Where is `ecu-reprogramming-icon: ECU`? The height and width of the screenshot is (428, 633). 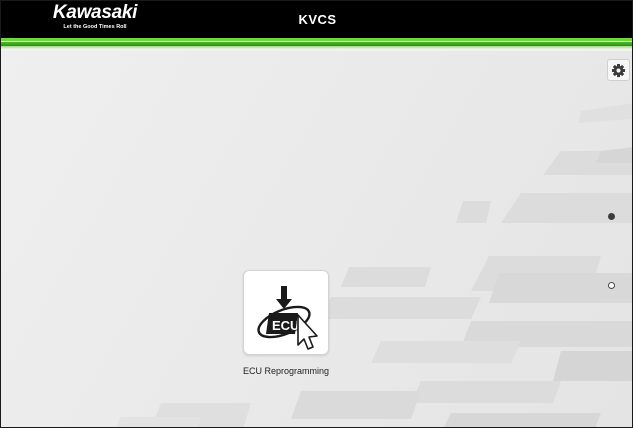
ecu-reprogramming-icon: ECU is located at coordinates (287, 318).